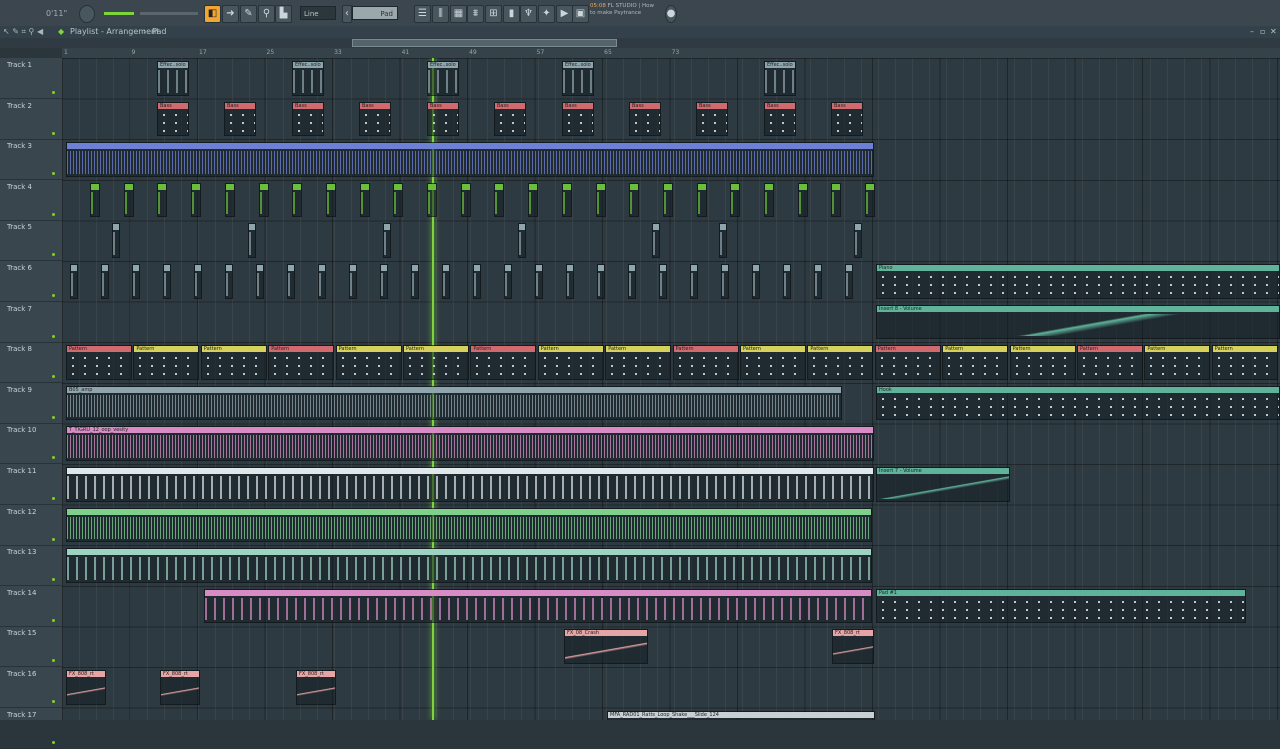 This screenshot has width=1280, height=749. I want to click on overview-scroll-window, so click(484, 43).